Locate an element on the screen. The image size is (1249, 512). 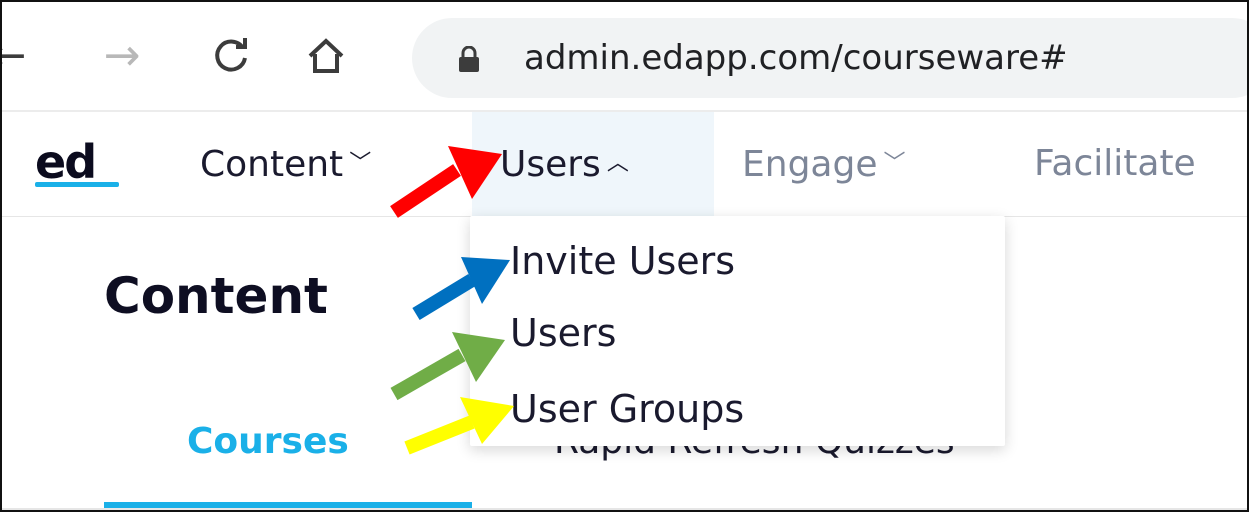
nav-facilitate-label: Facilitate is located at coordinates (1115, 163).